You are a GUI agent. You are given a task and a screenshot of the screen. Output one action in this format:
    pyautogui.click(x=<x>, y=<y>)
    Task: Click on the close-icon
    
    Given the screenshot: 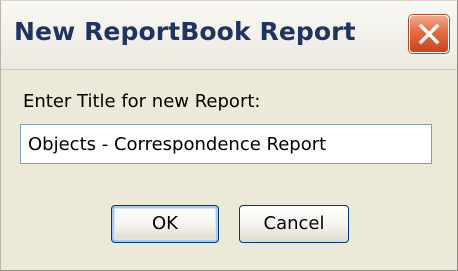 What is the action you would take?
    pyautogui.click(x=429, y=34)
    